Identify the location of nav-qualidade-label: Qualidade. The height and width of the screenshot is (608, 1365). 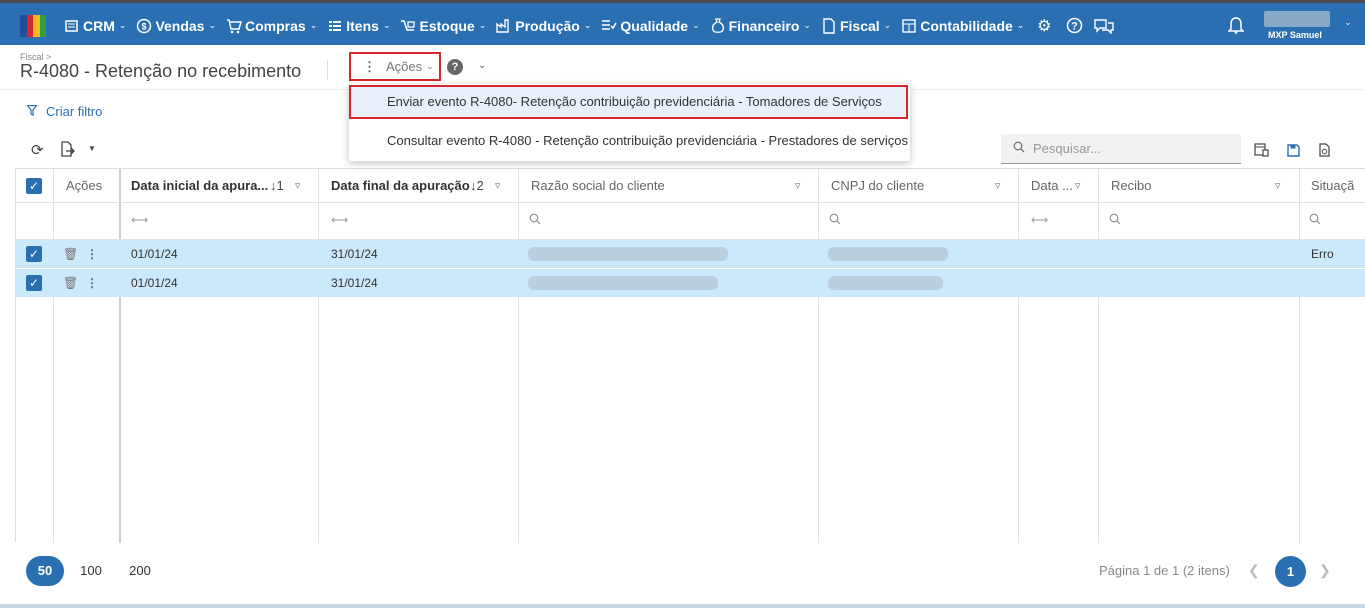
(654, 25).